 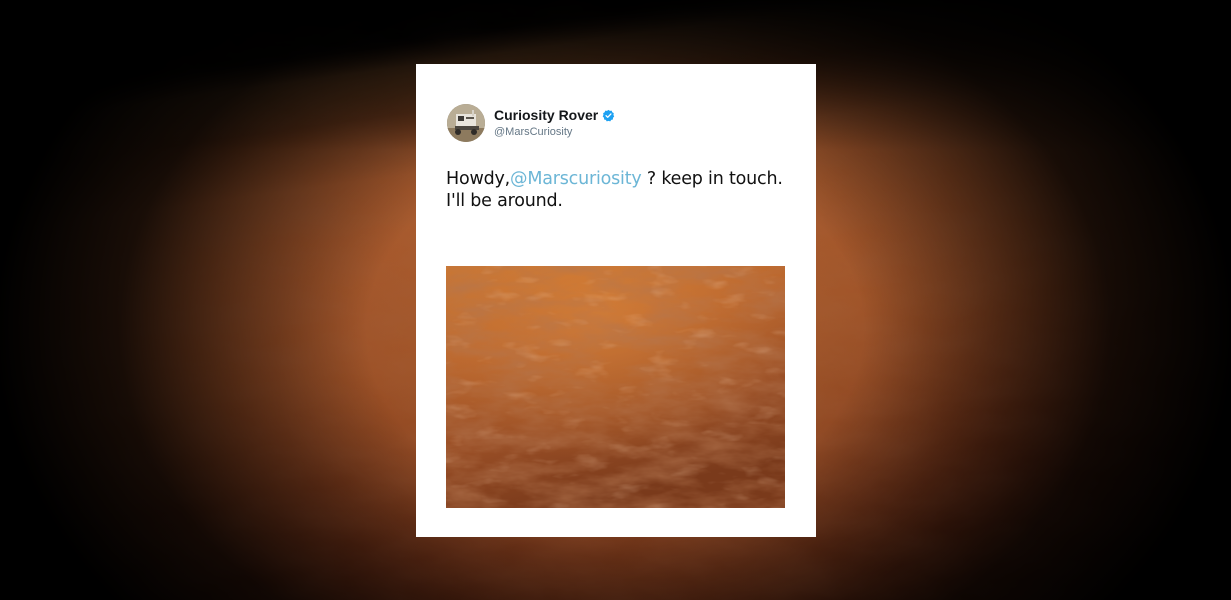 I want to click on tweet-media-image, so click(x=615, y=387).